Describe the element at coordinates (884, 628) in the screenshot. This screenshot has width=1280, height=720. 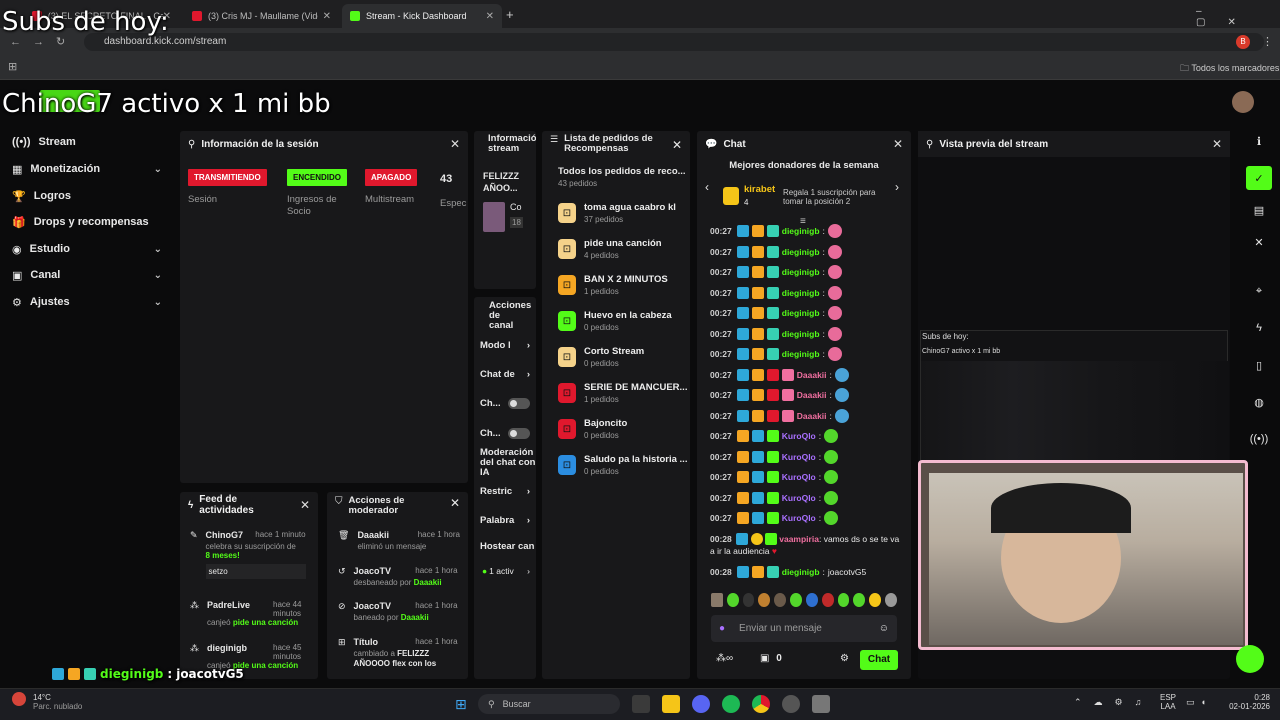
I see `emoji-icon: ☺` at that location.